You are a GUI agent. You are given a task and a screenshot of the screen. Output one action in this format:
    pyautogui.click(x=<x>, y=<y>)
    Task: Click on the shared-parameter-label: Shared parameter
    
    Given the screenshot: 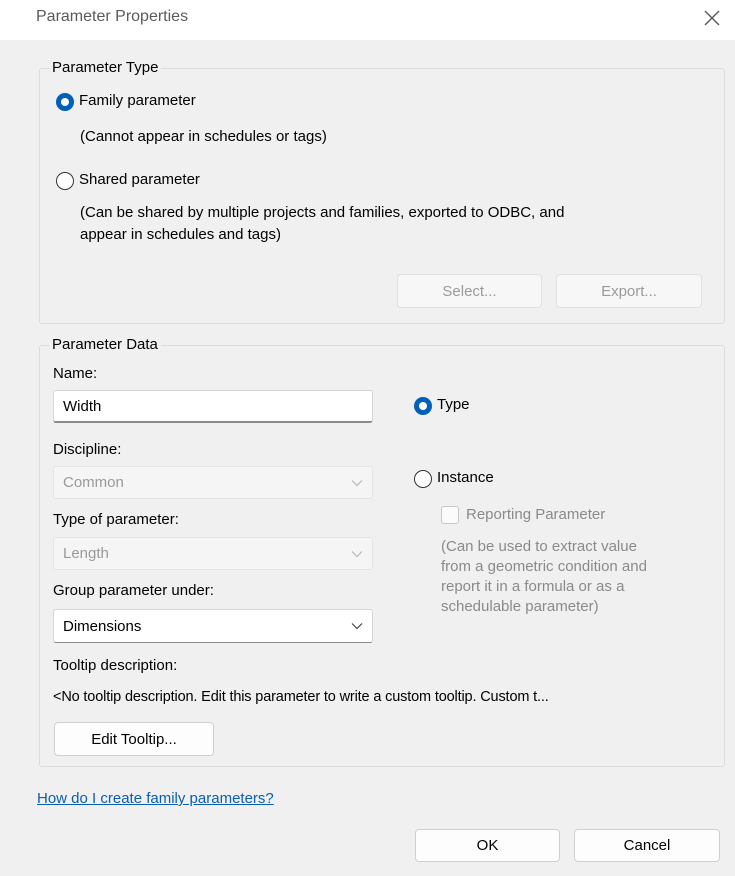 What is the action you would take?
    pyautogui.click(x=139, y=179)
    